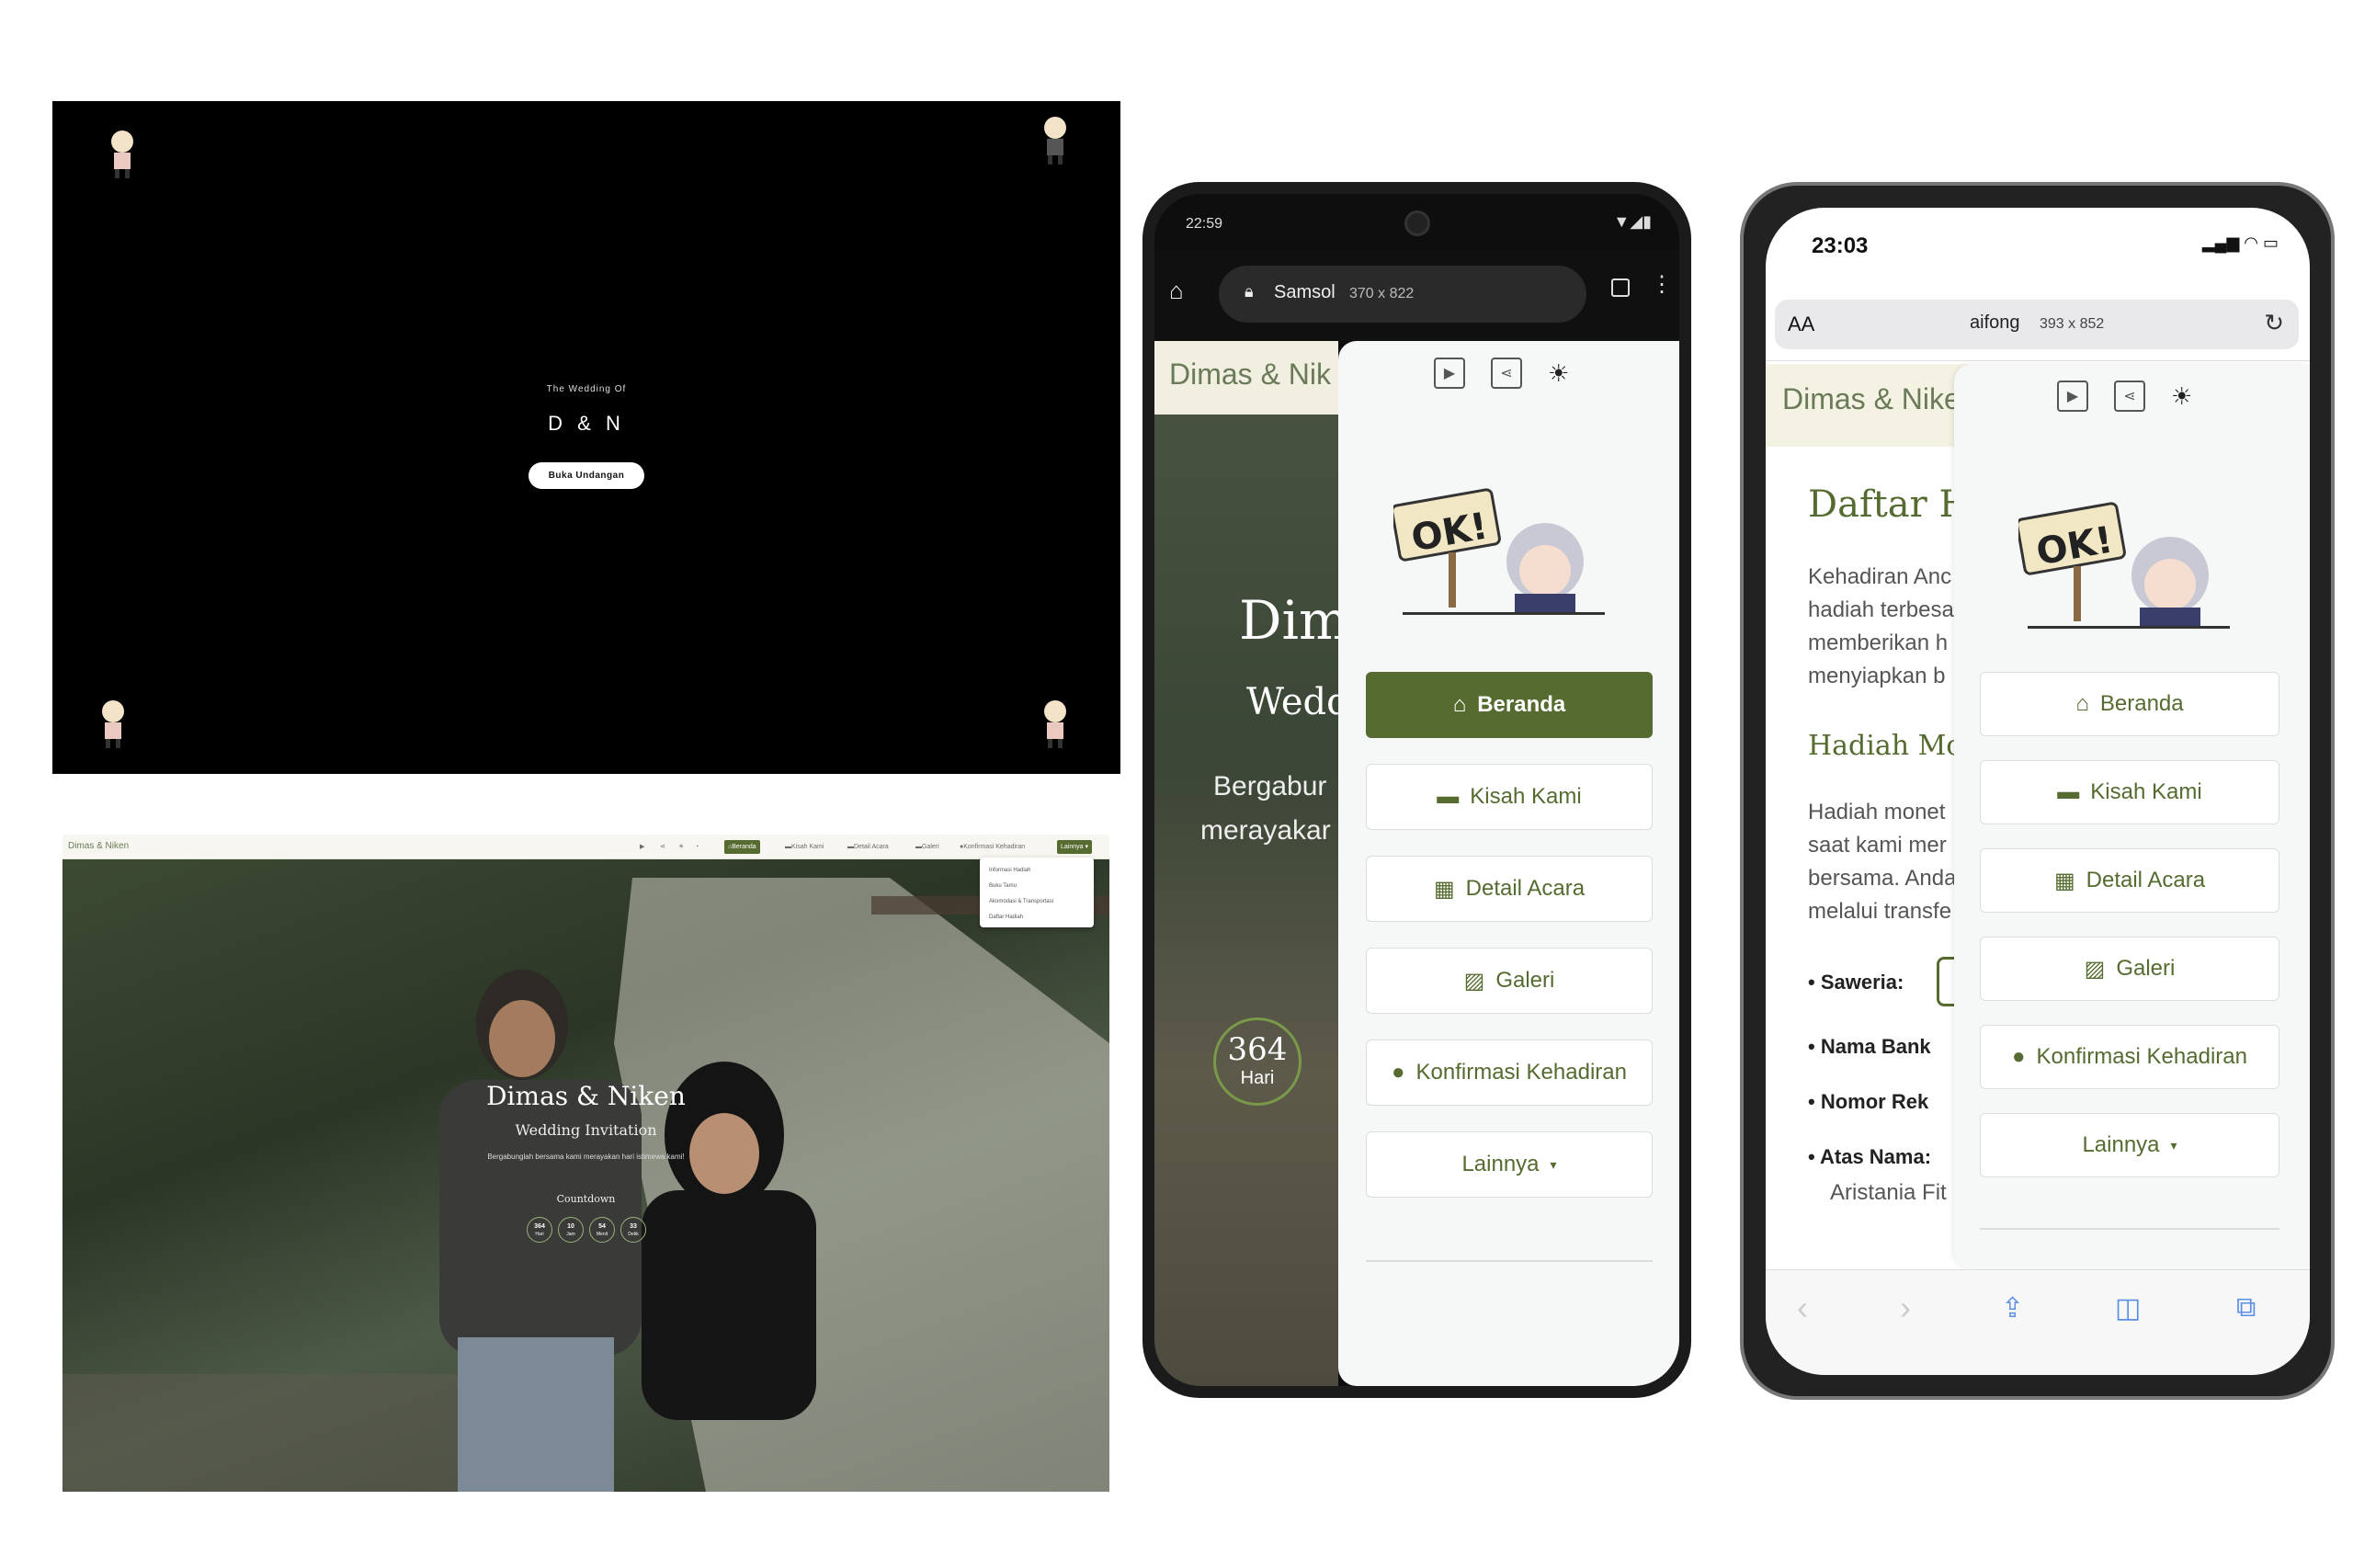 This screenshot has width=2353, height=1568. Describe the element at coordinates (804, 847) in the screenshot. I see `nav-item-kisah-kami: ▬ Kisah Kami` at that location.